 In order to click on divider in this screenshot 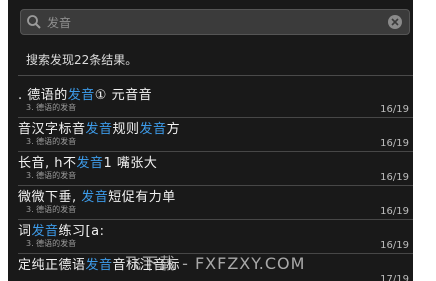, I will do `click(215, 75)`.